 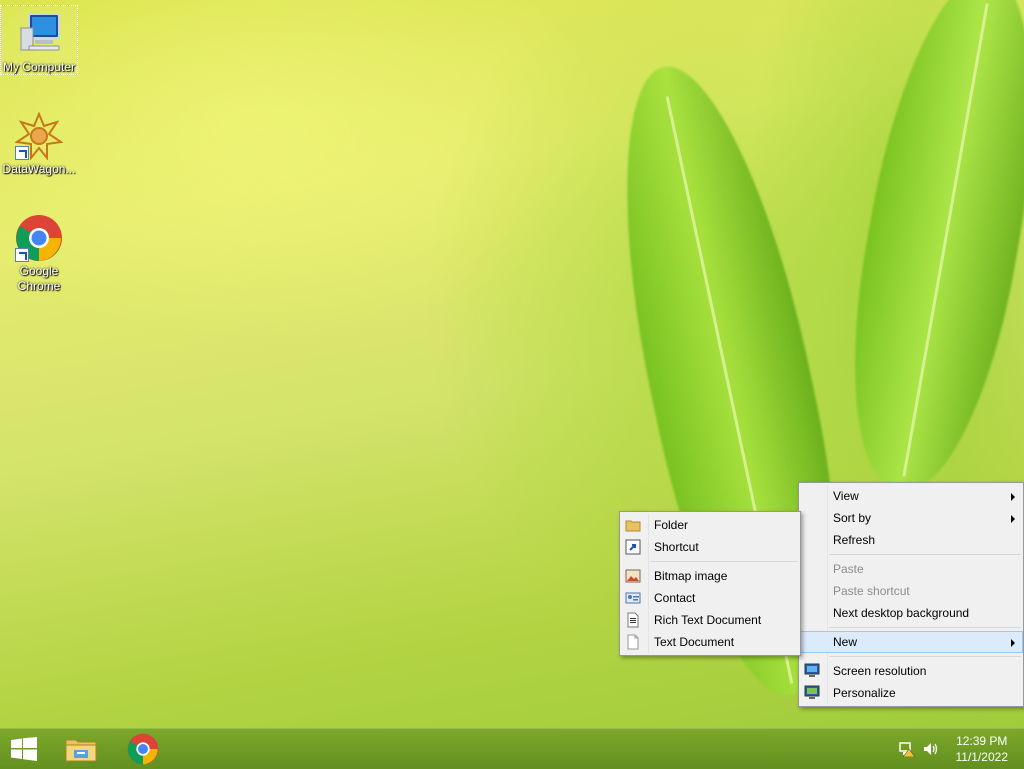 I want to click on menu-item-label: Paste, so click(x=848, y=569).